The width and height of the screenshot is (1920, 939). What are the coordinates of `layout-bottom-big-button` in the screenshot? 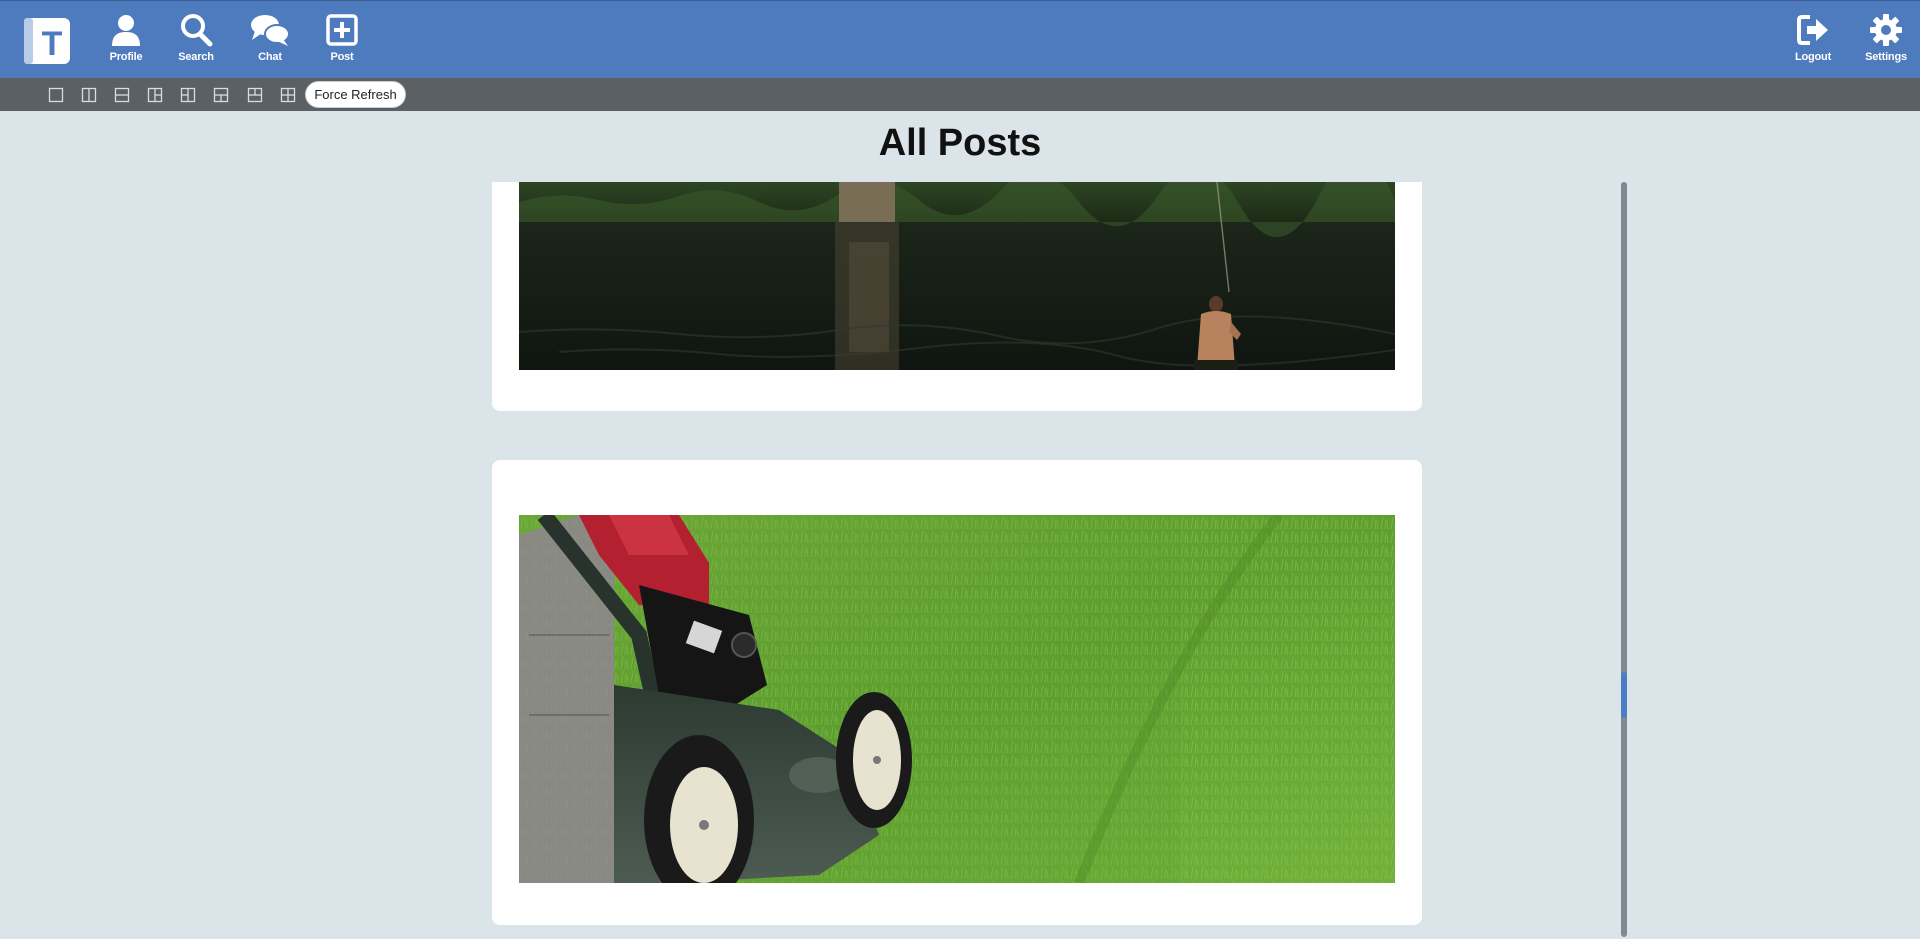 It's located at (255, 95).